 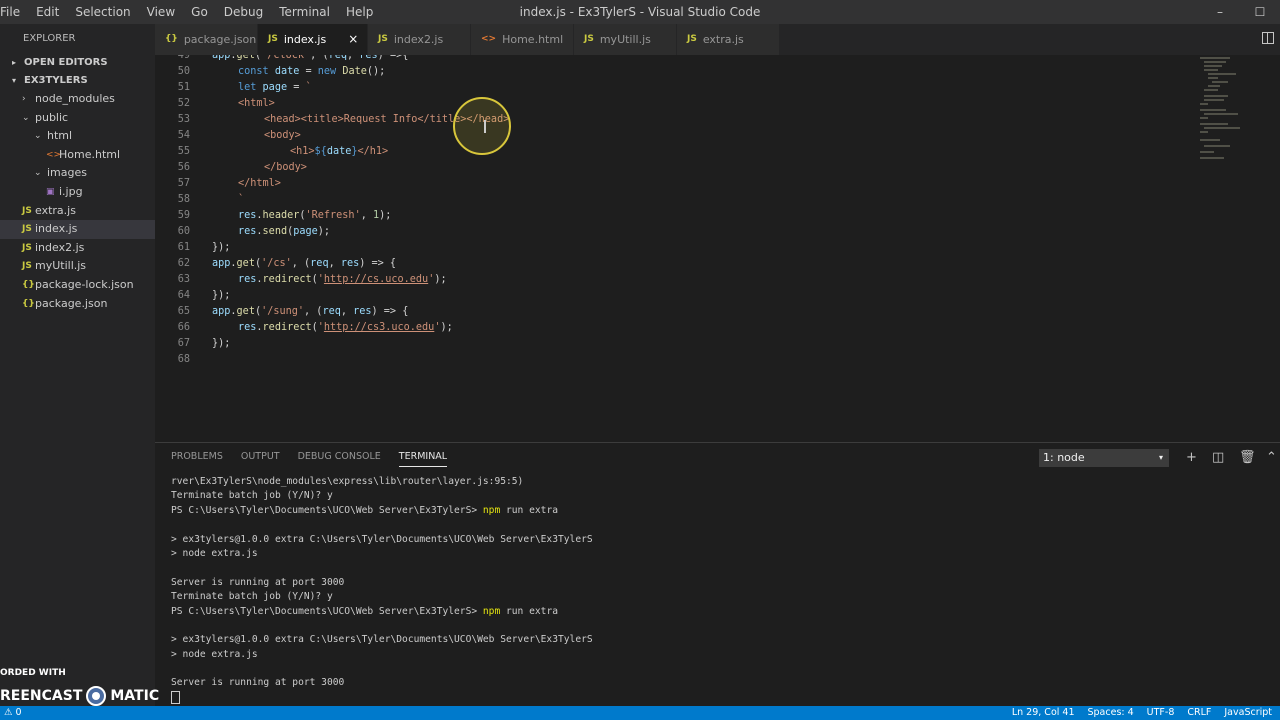 I want to click on code-text: res.redirect('http://cs.uco.edu');, so click(x=342, y=280).